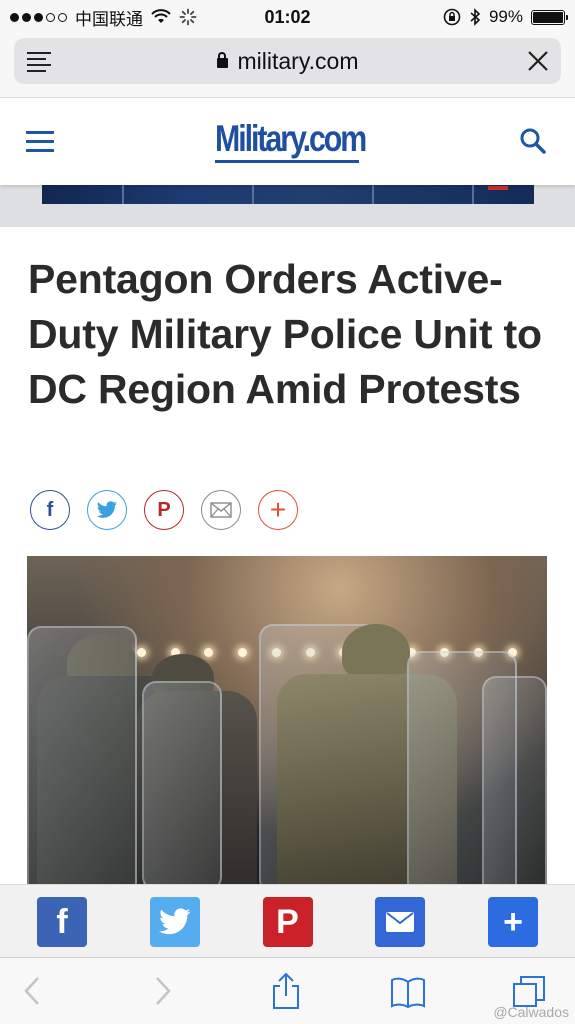 Image resolution: width=575 pixels, height=1024 pixels. What do you see at coordinates (533, 141) in the screenshot?
I see `search-icon` at bounding box center [533, 141].